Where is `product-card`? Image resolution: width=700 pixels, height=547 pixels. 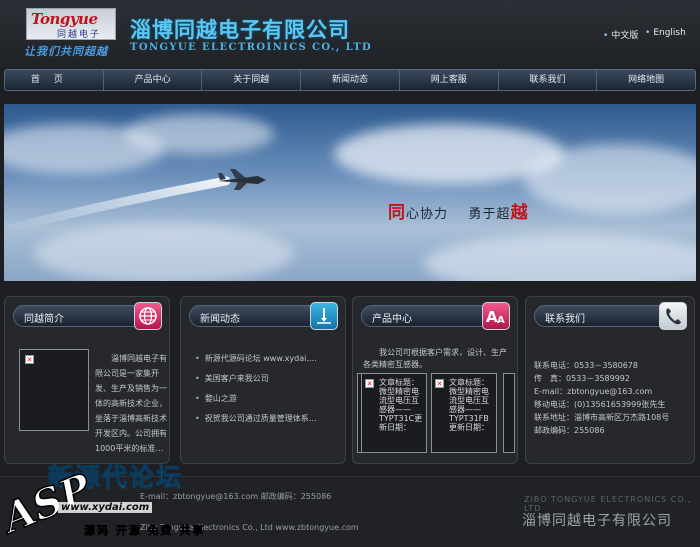 product-card is located at coordinates (509, 413).